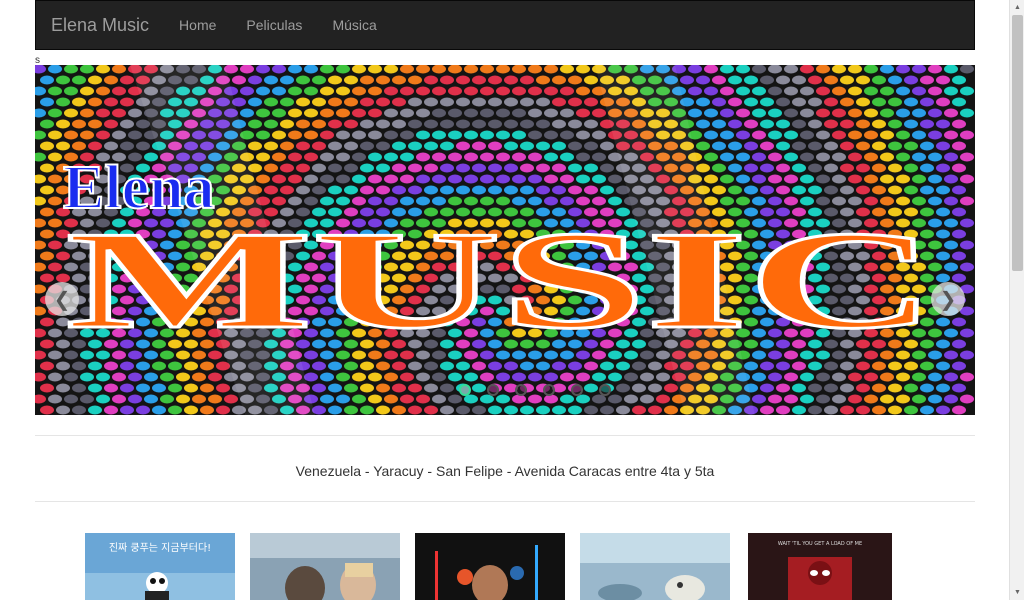 This screenshot has height=600, width=1024. Describe the element at coordinates (160, 548) in the screenshot. I see `poster-caption: 진짜 쿵푸는 지금부터다!` at that location.